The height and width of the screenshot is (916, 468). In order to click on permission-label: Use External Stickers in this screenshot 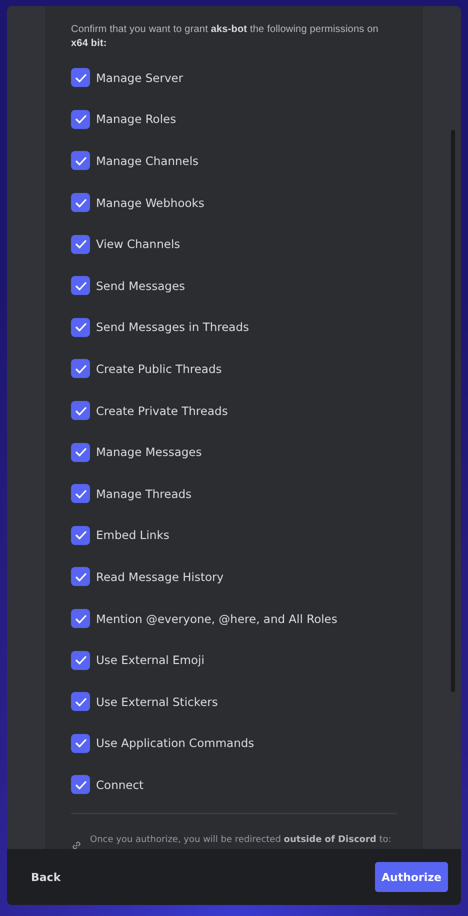, I will do `click(157, 701)`.